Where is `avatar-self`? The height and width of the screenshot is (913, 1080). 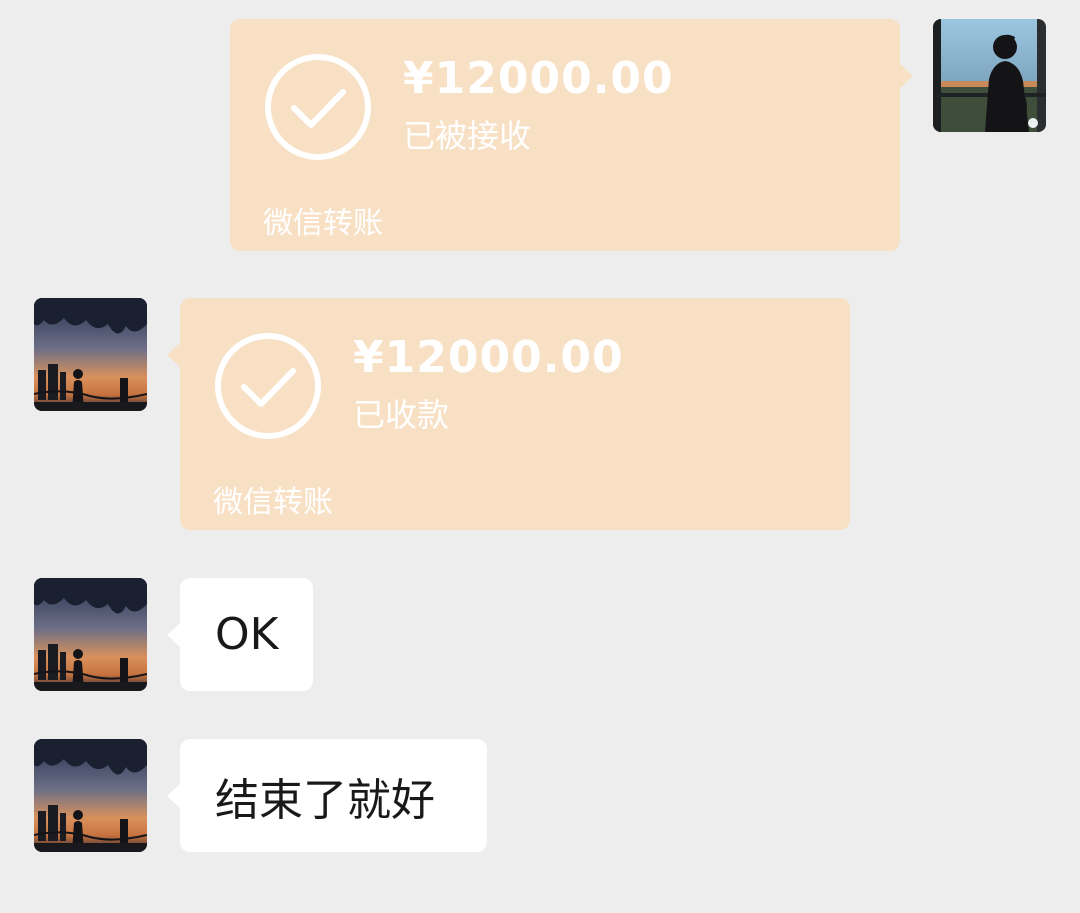
avatar-self is located at coordinates (989, 75).